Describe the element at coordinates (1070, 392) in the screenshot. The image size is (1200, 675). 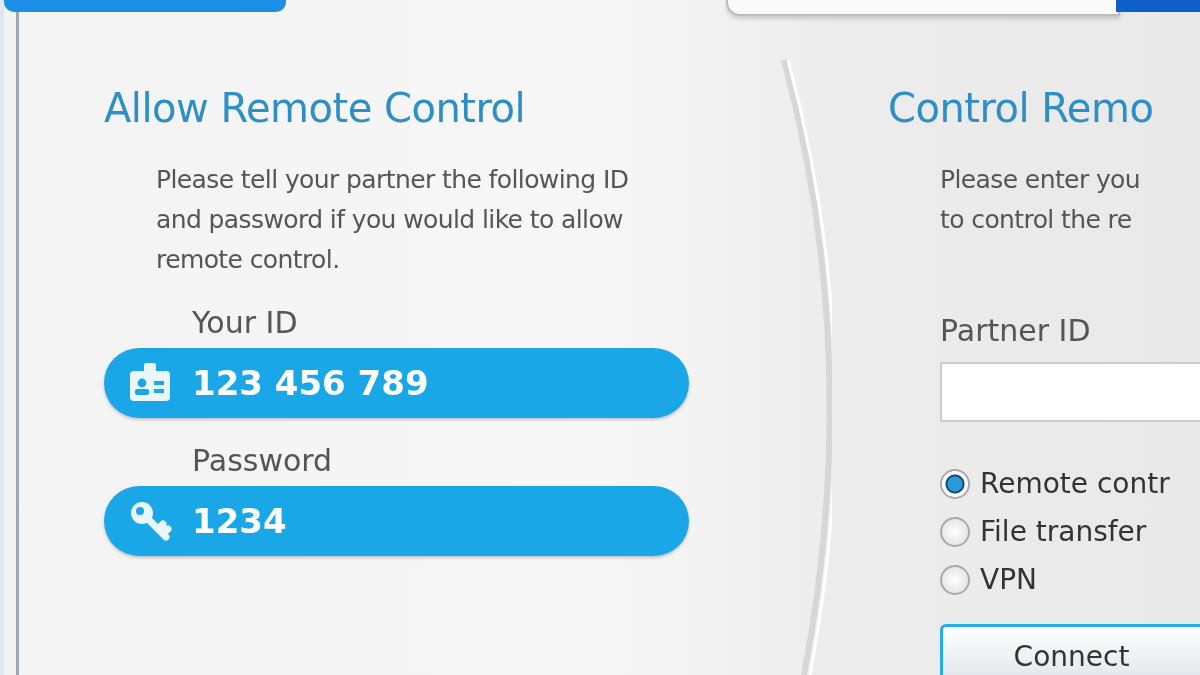
I see `partner-id-field` at that location.